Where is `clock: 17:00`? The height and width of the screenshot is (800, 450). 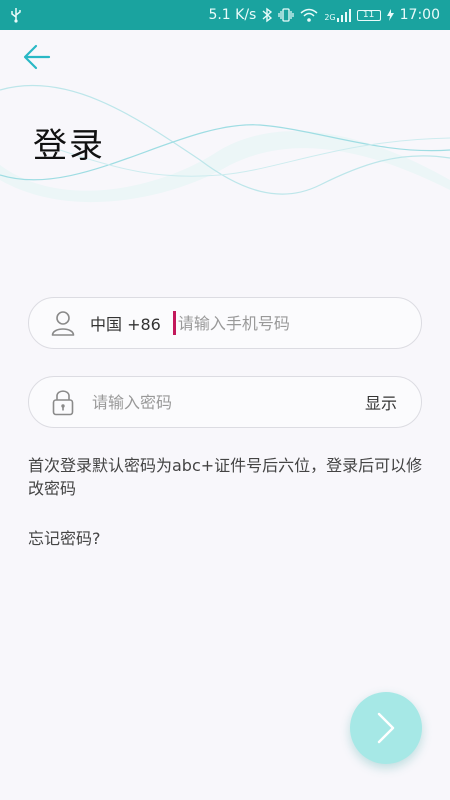
clock: 17:00 is located at coordinates (419, 15).